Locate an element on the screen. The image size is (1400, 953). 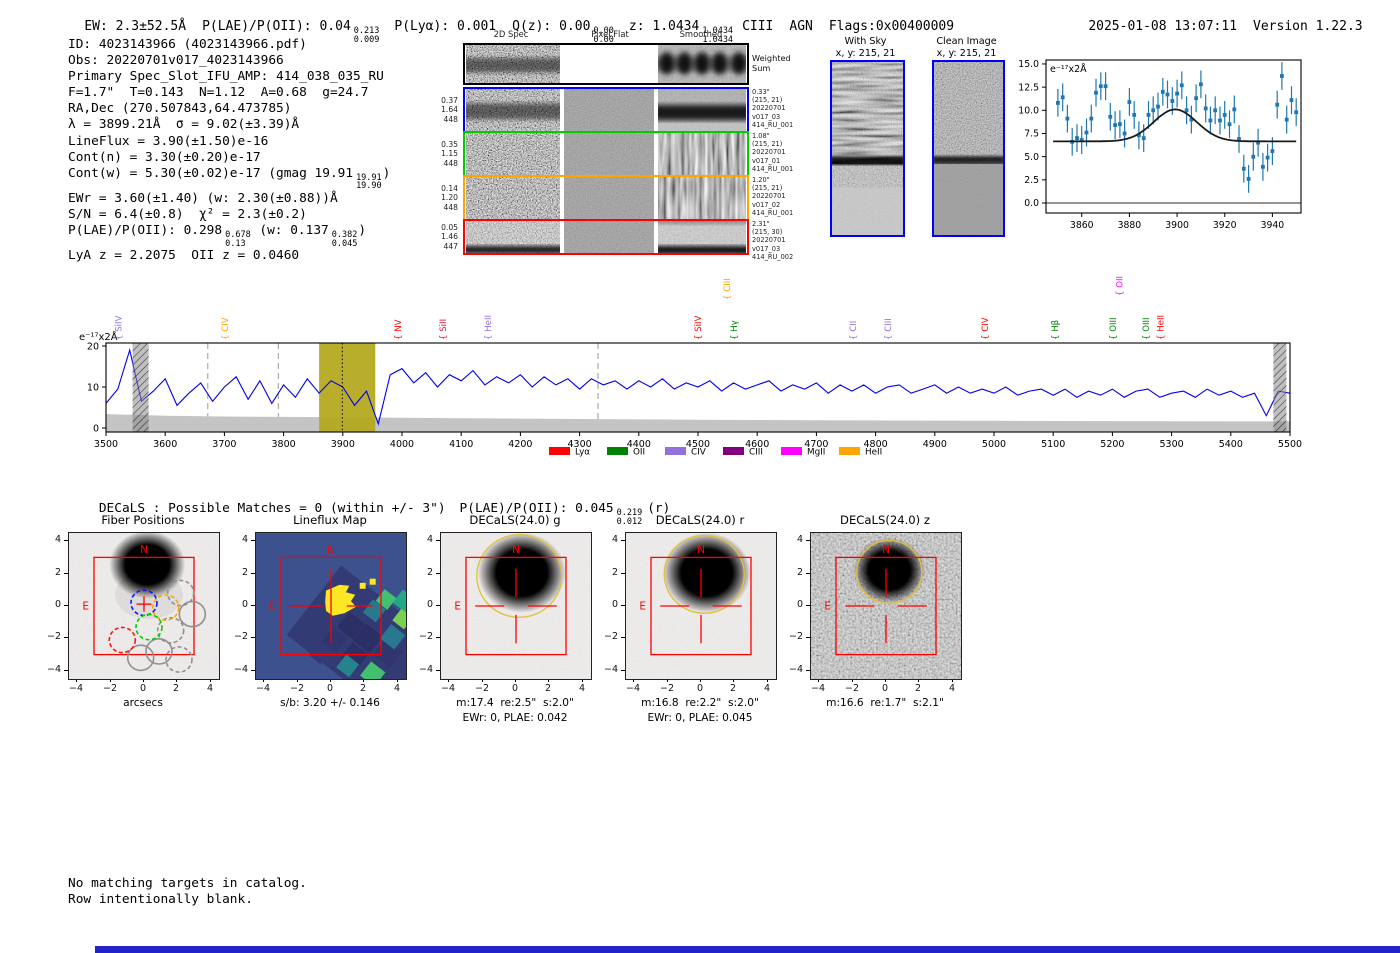
cutout-caption-1: s/b: 3.20 +/- 0.146 is located at coordinates (330, 703).